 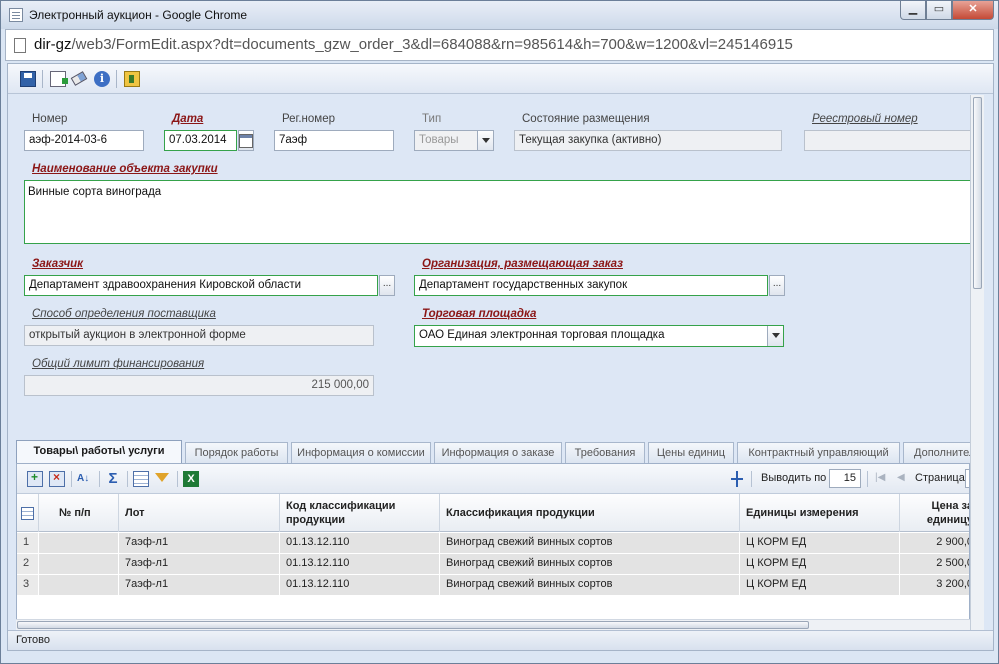 I want to click on col-header-units: Единицы измерения, so click(x=820, y=513).